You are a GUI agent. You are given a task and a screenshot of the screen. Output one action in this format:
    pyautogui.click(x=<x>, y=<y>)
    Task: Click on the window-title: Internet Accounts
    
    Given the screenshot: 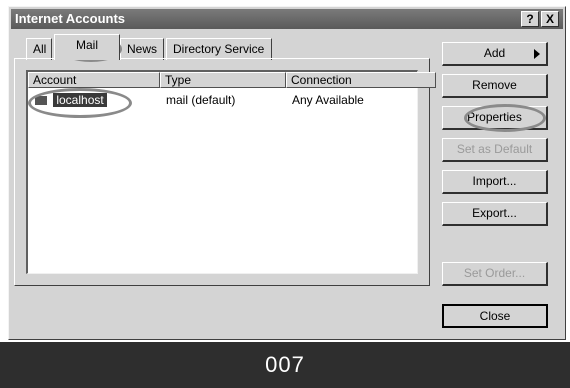 What is the action you would take?
    pyautogui.click(x=70, y=18)
    